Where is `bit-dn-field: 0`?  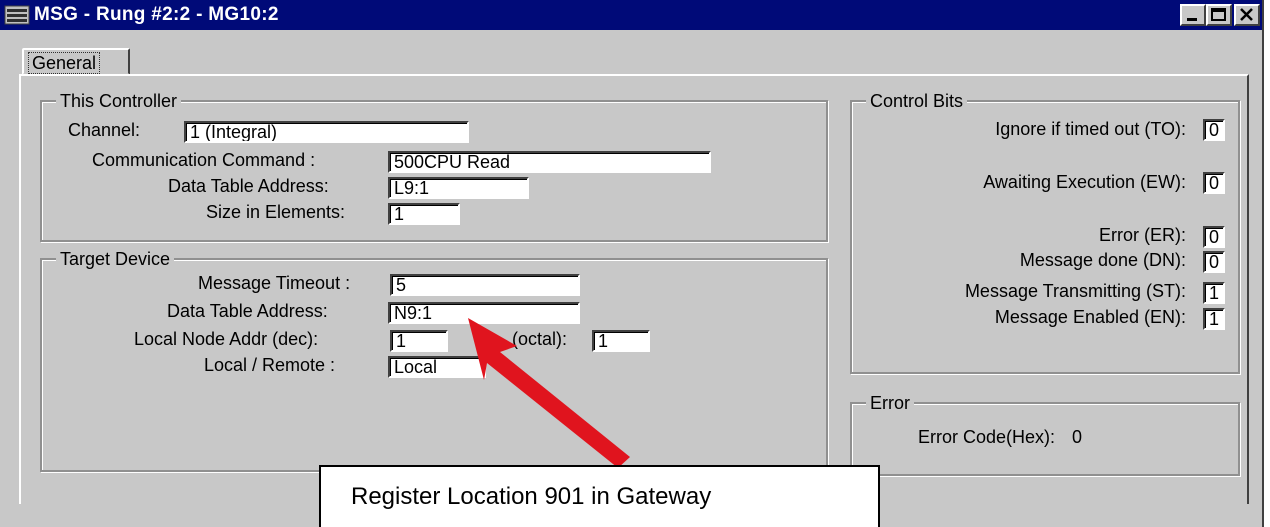 bit-dn-field: 0 is located at coordinates (1214, 262).